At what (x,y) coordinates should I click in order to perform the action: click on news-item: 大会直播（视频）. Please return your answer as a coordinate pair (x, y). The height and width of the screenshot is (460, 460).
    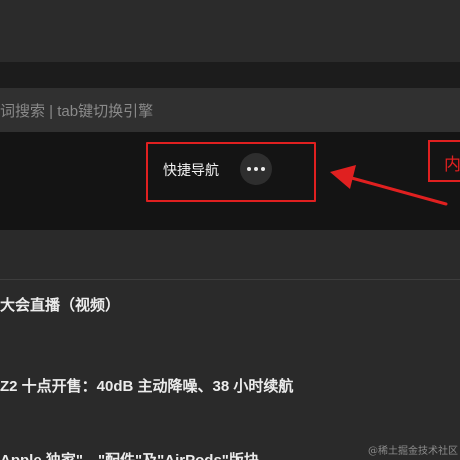
    Looking at the image, I should click on (60, 304).